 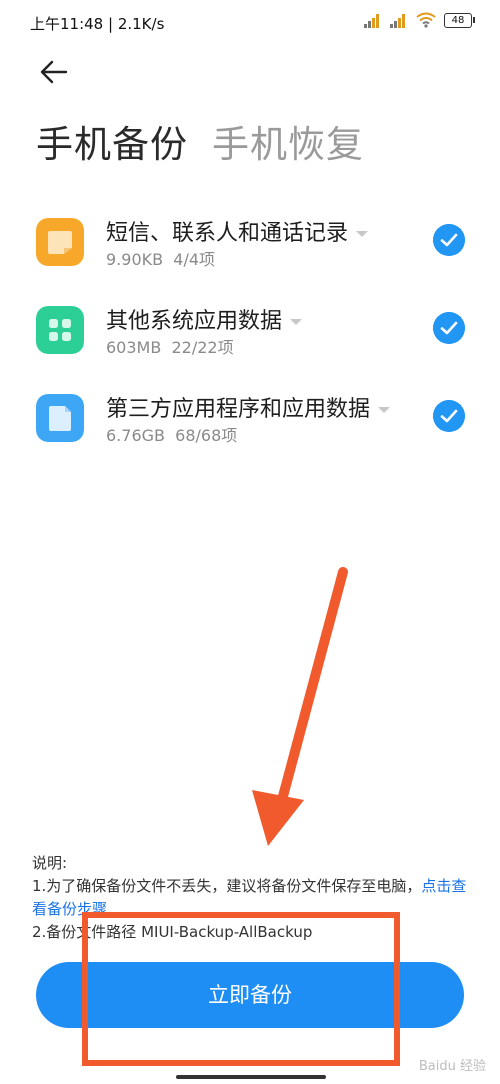 I want to click on list-item-third-party-apps: 第三方应用程序和应用数据 6.76GB 68/68项, so click(x=250, y=416).